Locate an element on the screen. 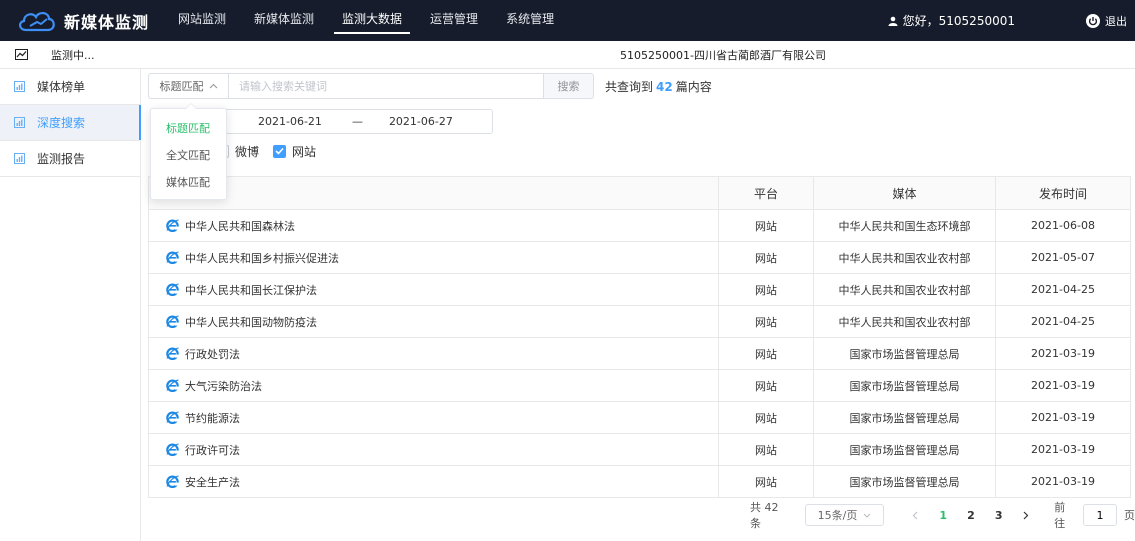 This screenshot has width=1135, height=541. table-row: 中华人民共和国乡村振兴促进法 网站 中华人民共和国农业农村部 2021-05-07 is located at coordinates (639, 258).